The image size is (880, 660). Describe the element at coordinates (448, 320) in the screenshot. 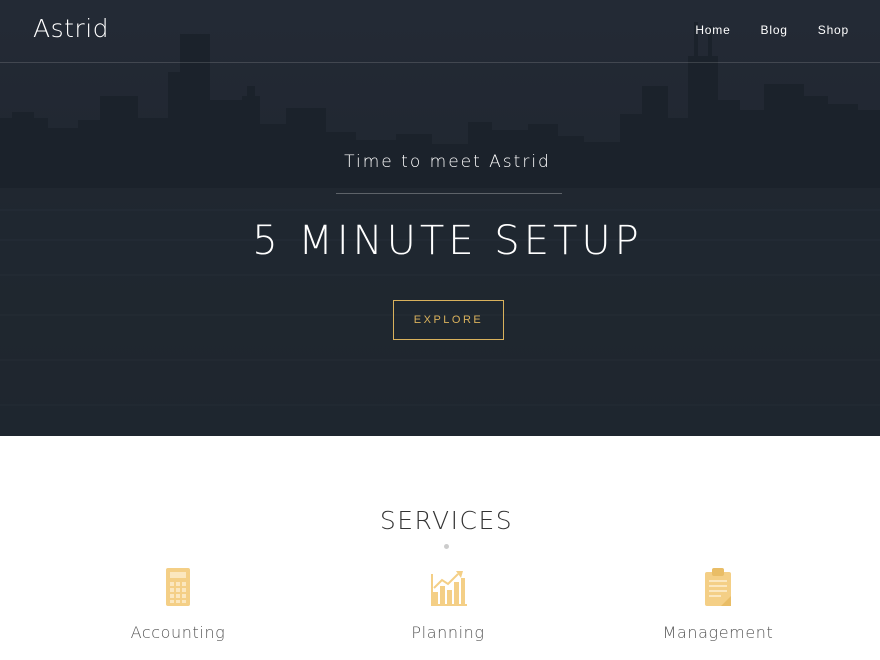

I see `explore-button: EXPLORE` at that location.